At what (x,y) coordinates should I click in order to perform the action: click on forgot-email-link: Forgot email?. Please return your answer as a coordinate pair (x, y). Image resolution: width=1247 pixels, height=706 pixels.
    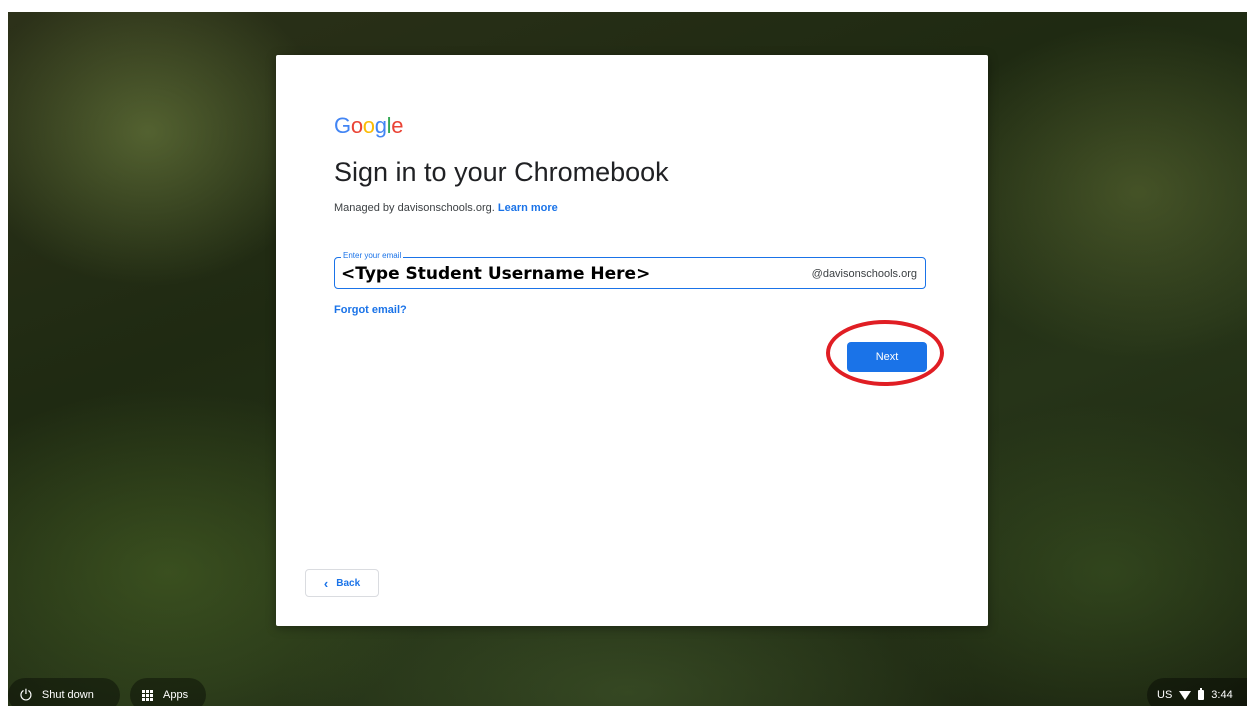
    Looking at the image, I should click on (370, 310).